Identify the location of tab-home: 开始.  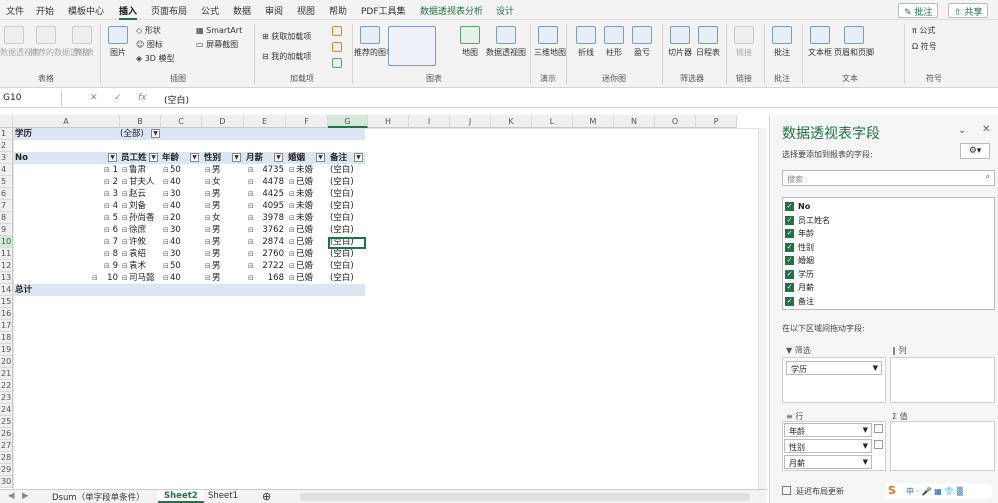
(45, 10).